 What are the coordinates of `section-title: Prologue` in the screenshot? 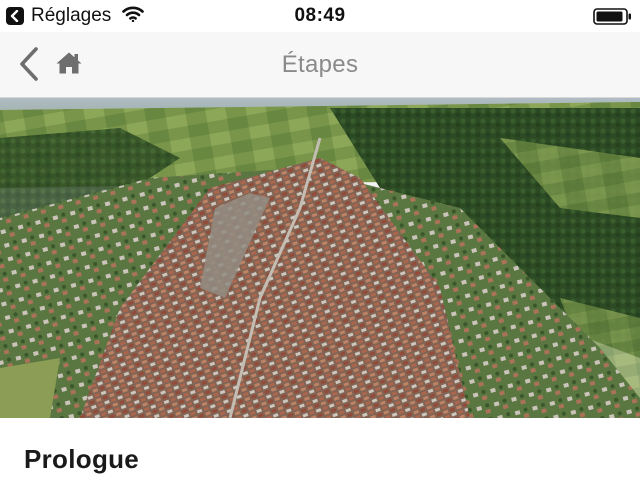 It's located at (82, 459).